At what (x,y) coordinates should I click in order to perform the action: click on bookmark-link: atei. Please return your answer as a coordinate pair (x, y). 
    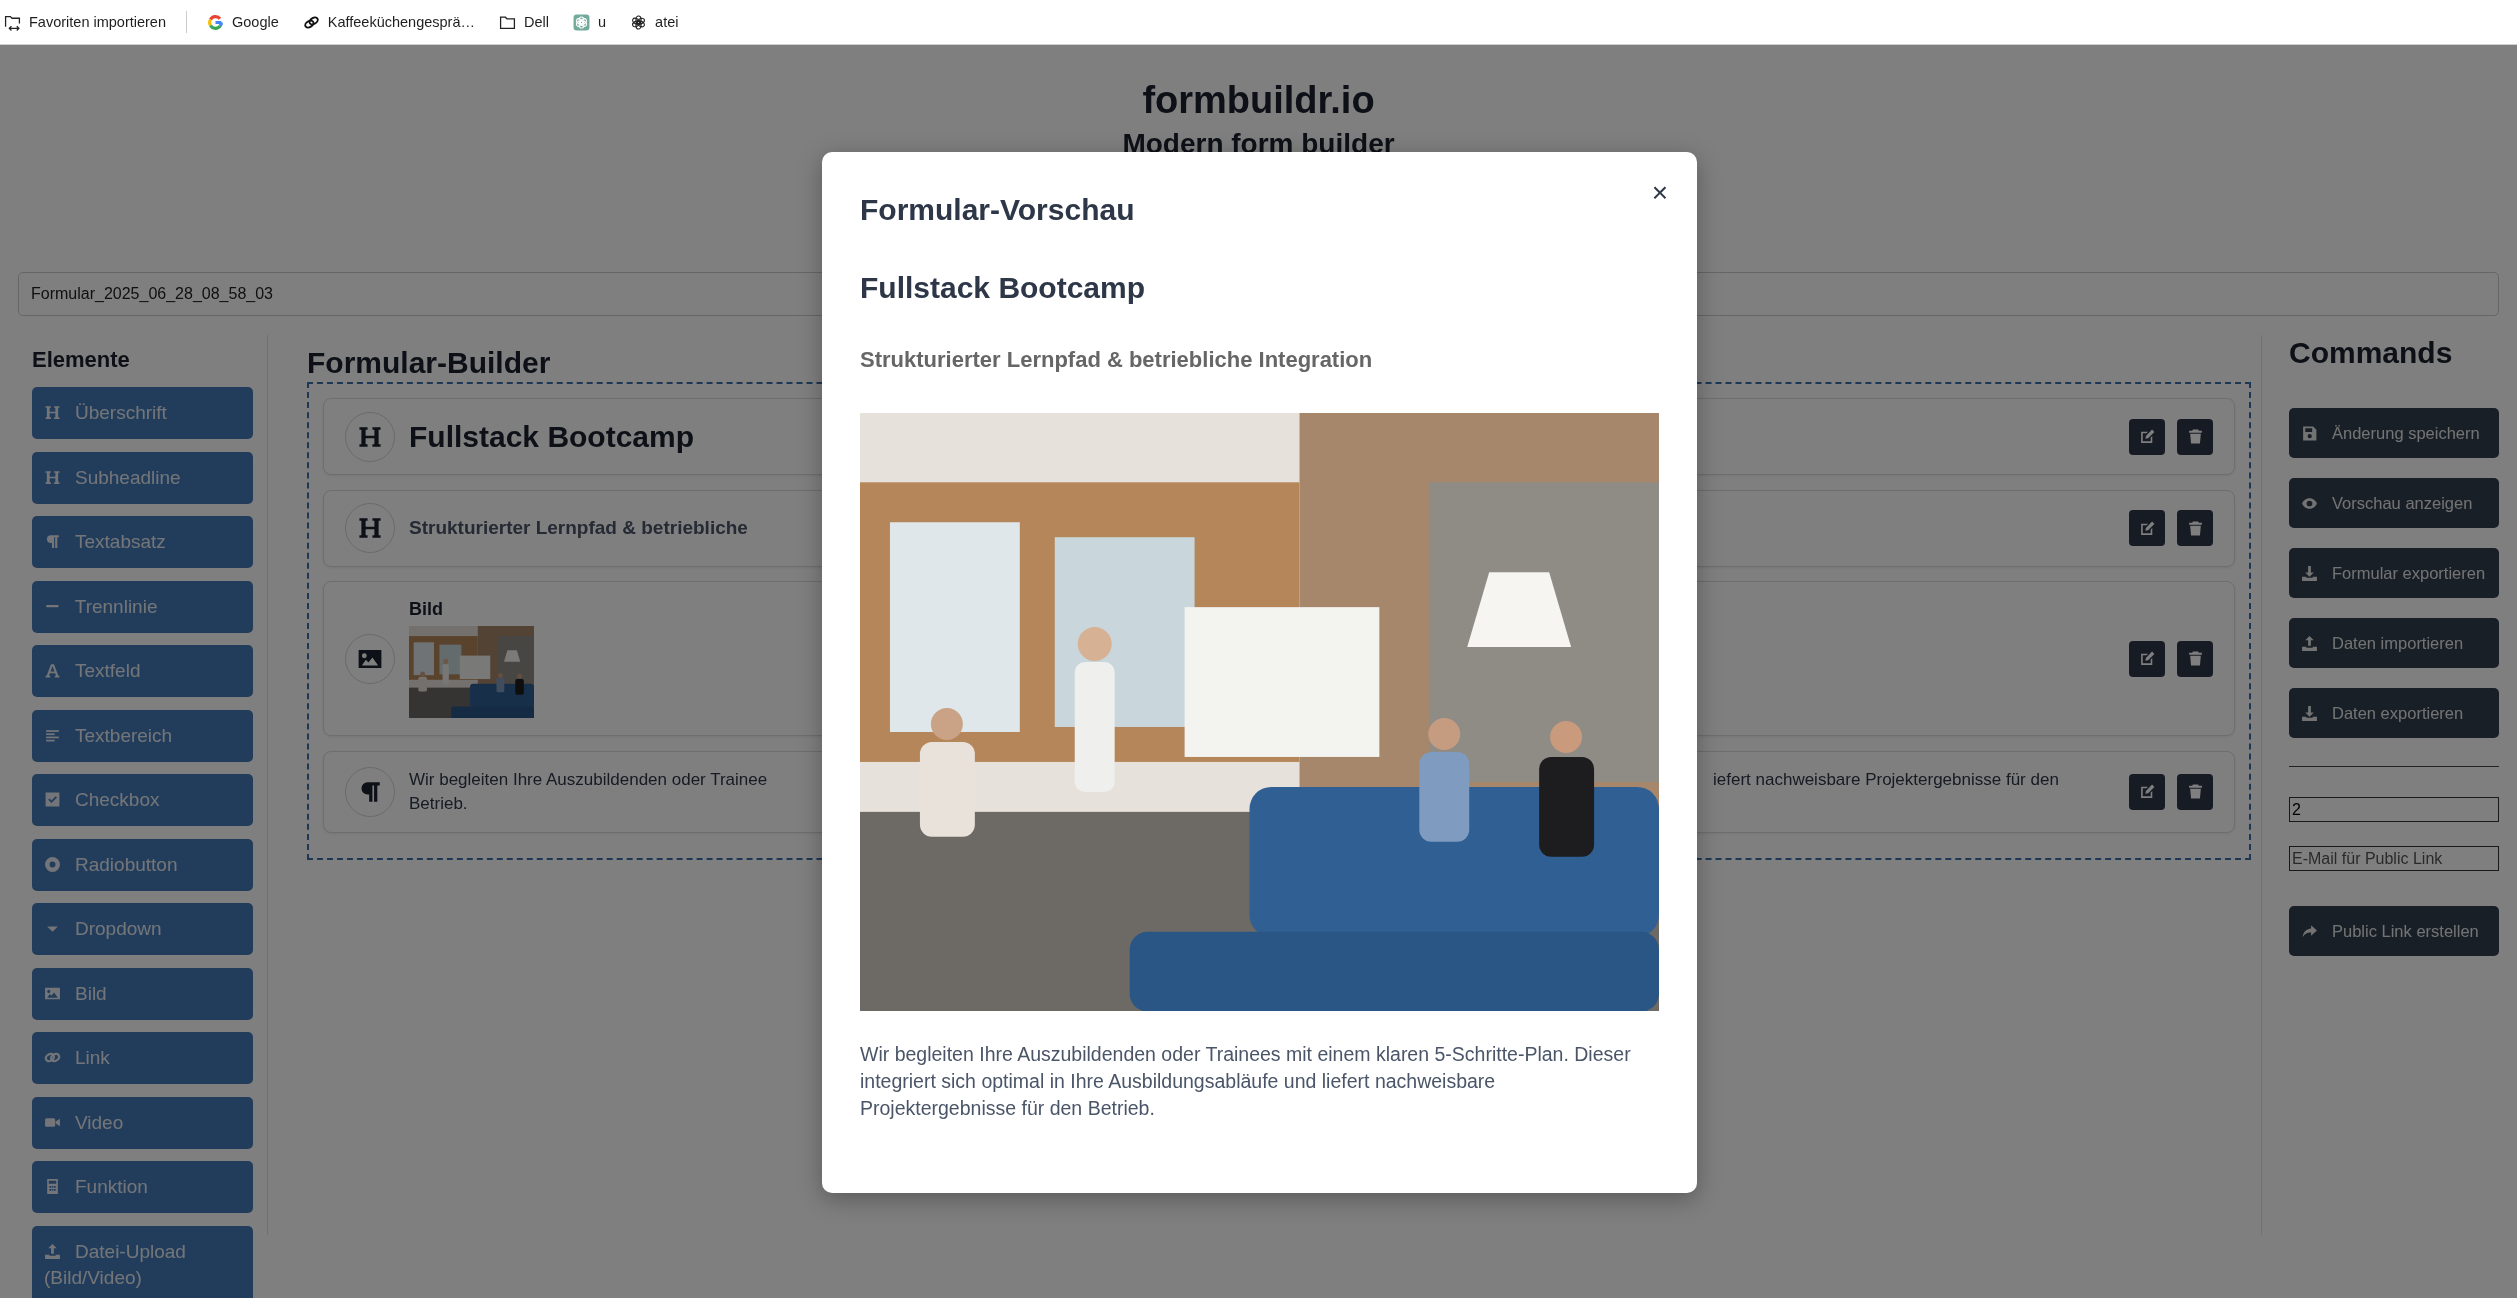
    Looking at the image, I should click on (654, 22).